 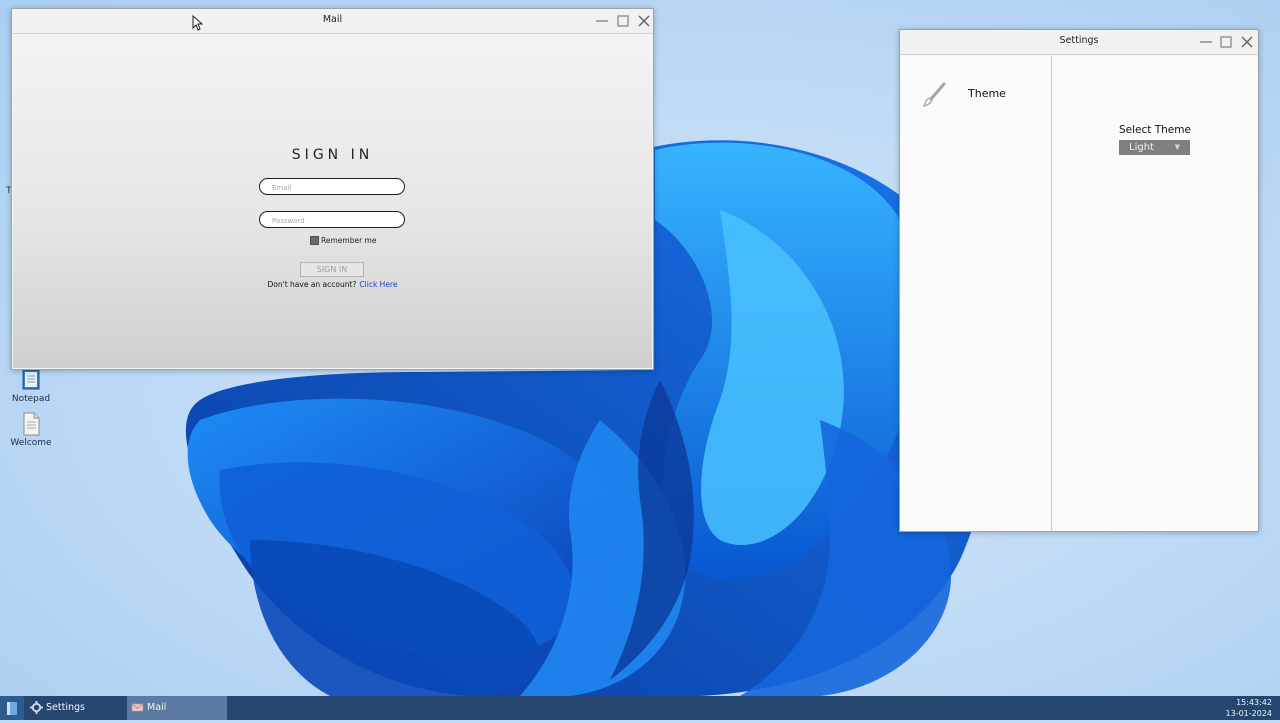 I want to click on mouse-cursor-icon, so click(x=198, y=23).